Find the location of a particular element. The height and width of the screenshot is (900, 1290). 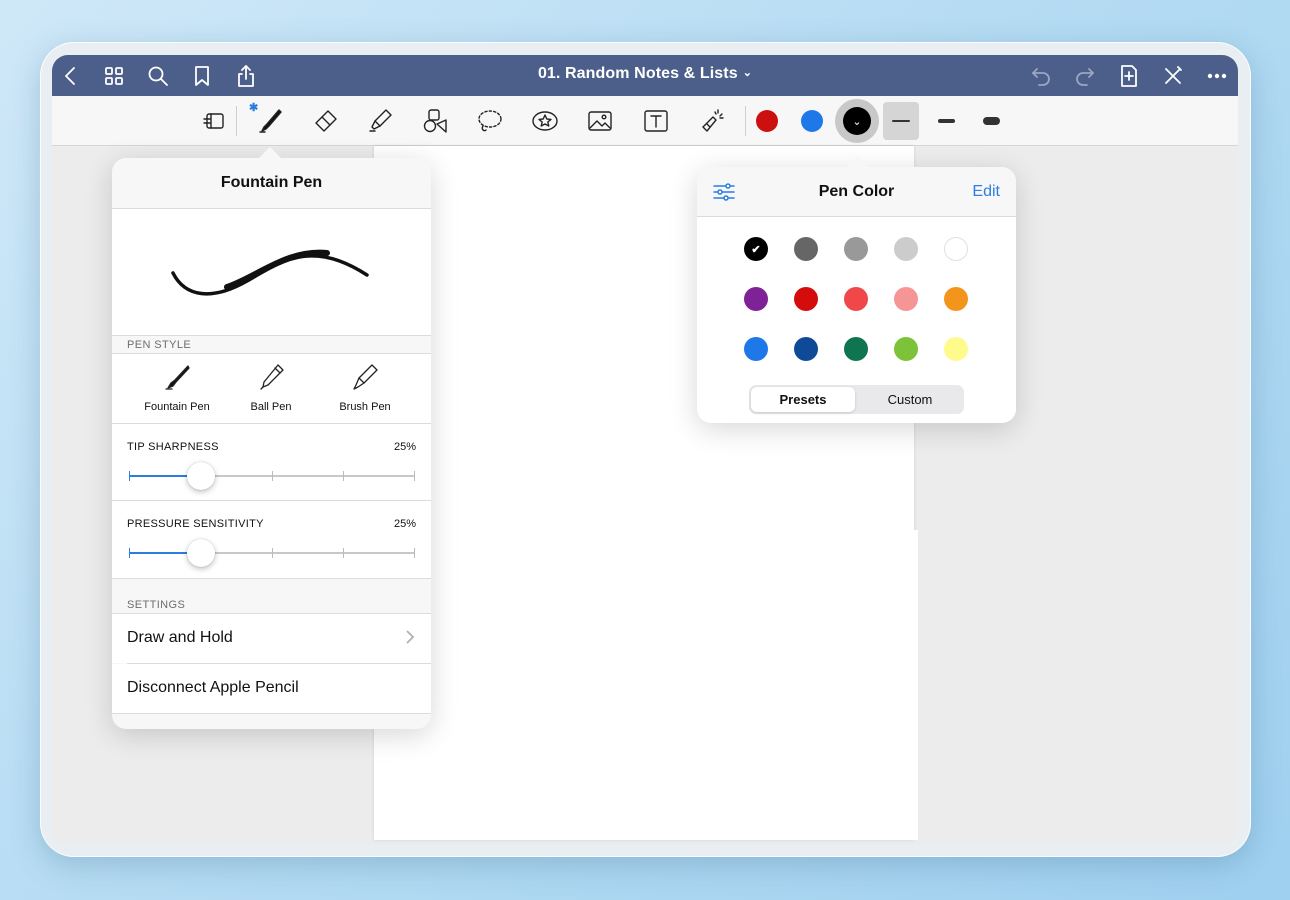

pressure-sensitivity-slider is located at coordinates (272, 553).